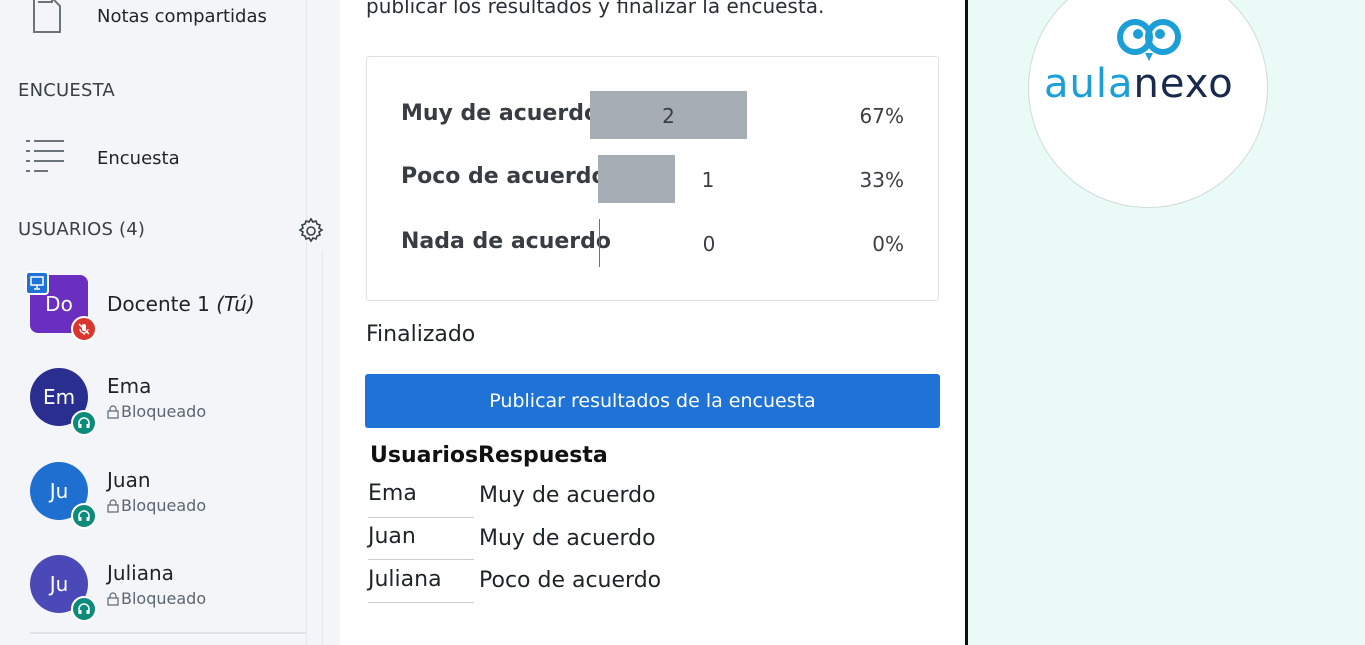 The image size is (1365, 645). I want to click on poll-section-title: ENCUESTA, so click(66, 90).